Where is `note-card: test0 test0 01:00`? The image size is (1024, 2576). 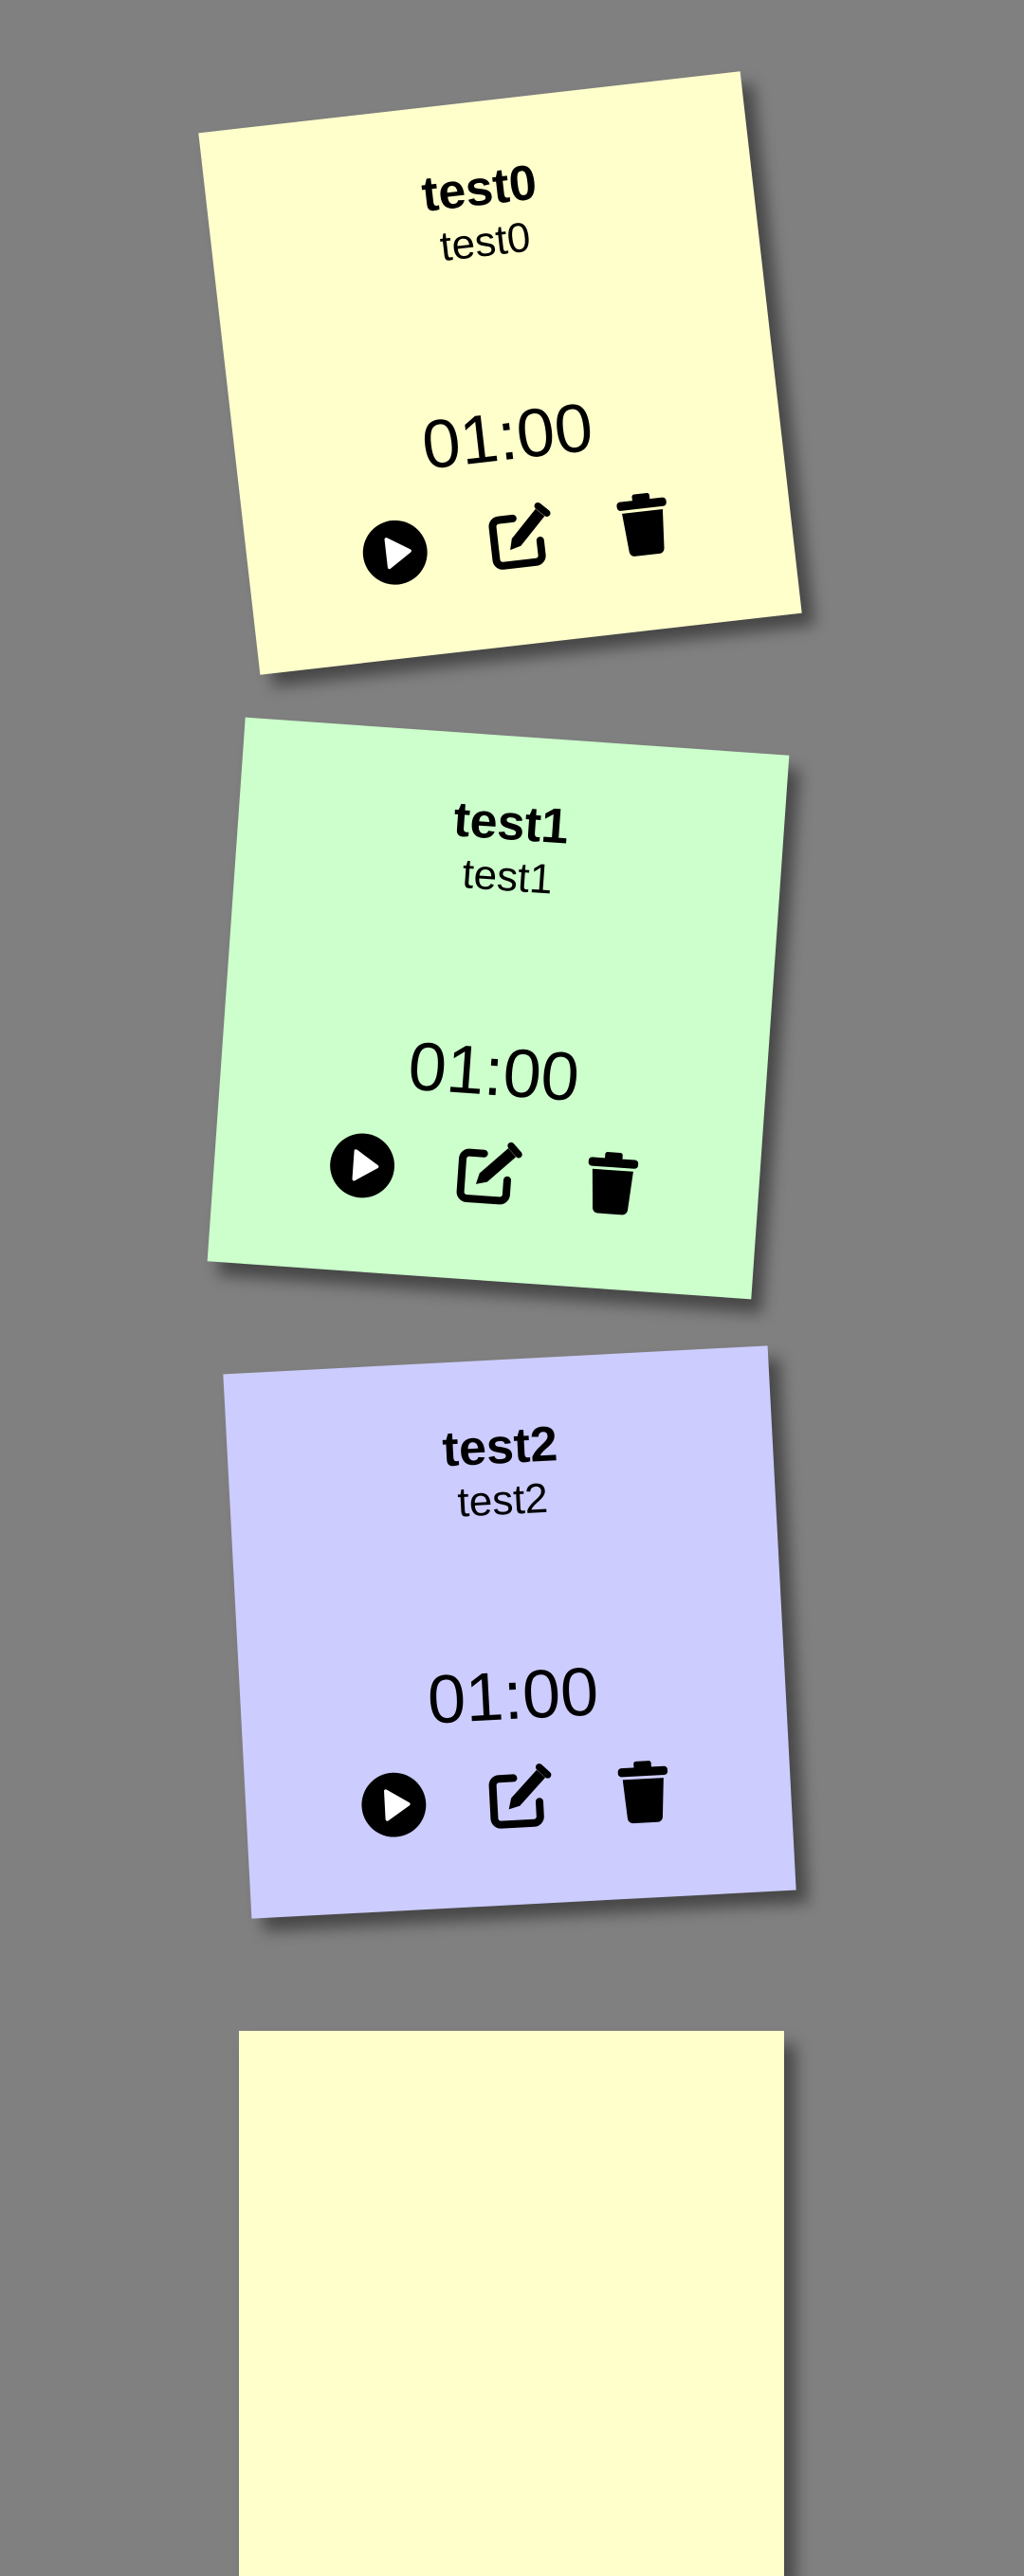
note-card: test0 test0 01:00 is located at coordinates (500, 373).